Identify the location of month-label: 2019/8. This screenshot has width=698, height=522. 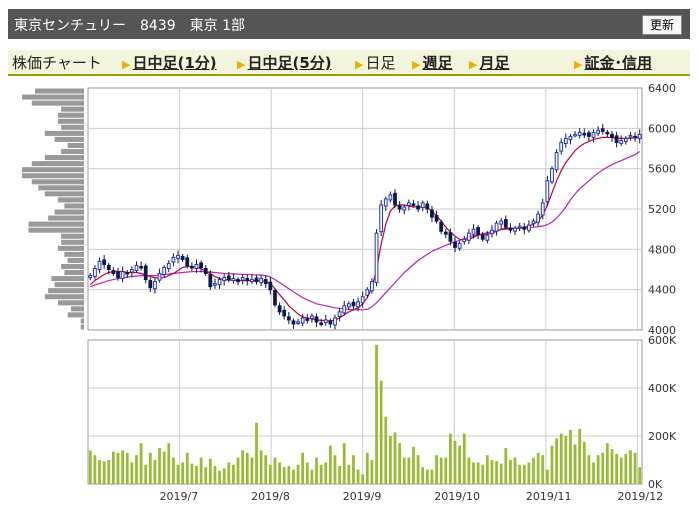
(270, 496).